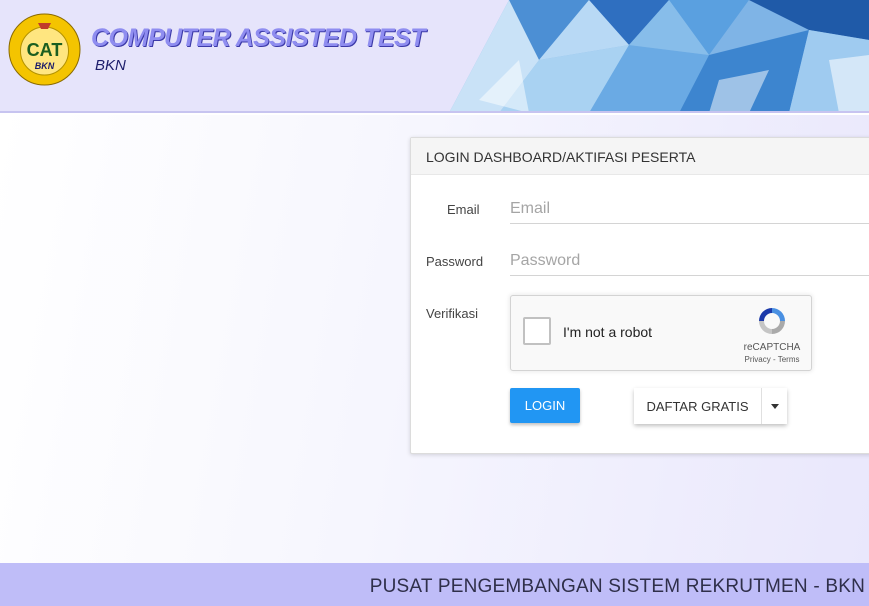 The width and height of the screenshot is (869, 606). I want to click on register-button-group: DAFTAR GRATIS, so click(710, 406).